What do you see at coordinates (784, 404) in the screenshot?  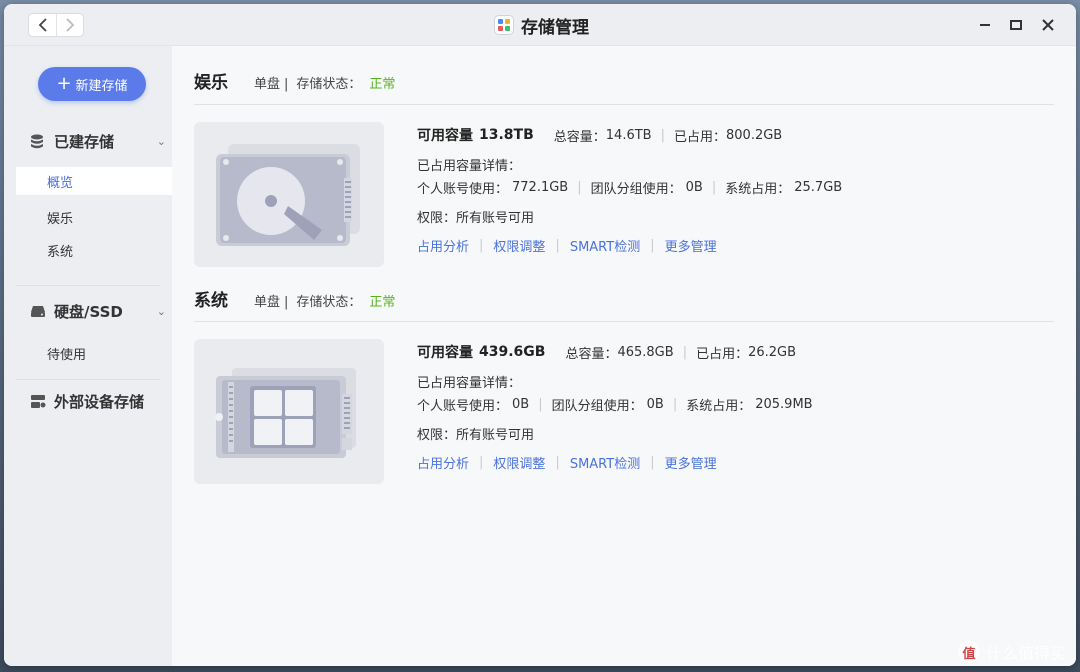 I see `system-value: 205.9MB` at bounding box center [784, 404].